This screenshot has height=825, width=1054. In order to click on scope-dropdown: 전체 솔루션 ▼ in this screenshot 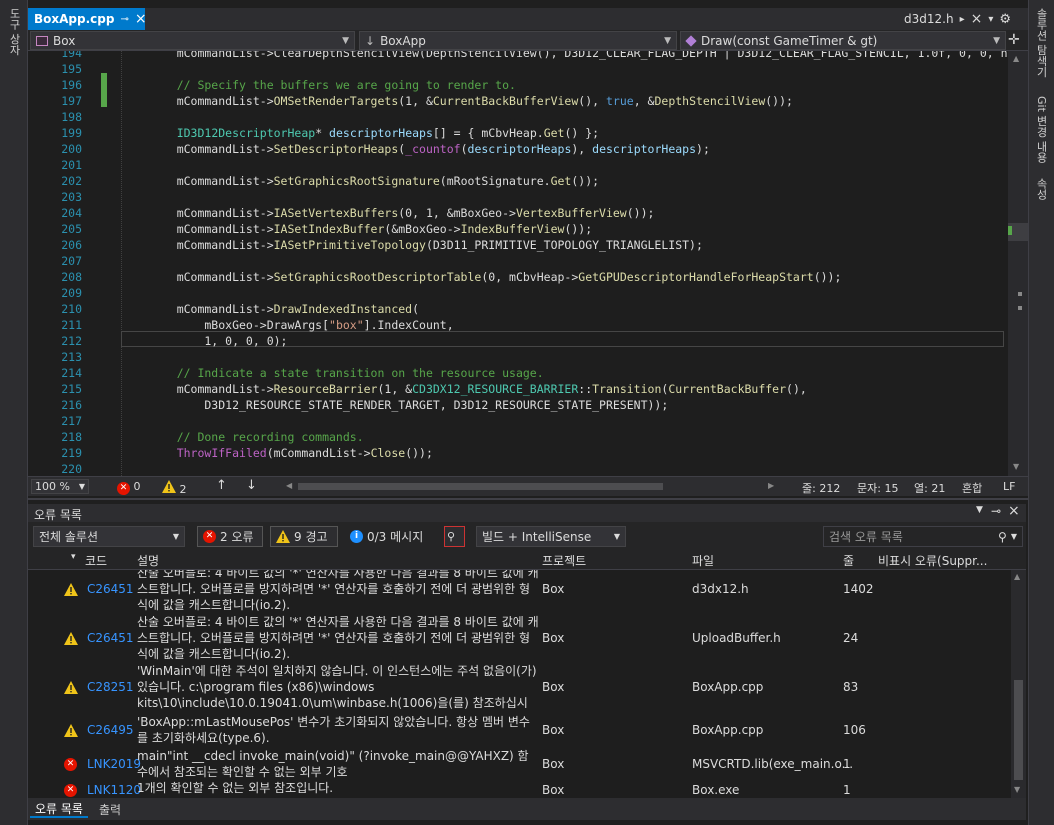, I will do `click(109, 536)`.